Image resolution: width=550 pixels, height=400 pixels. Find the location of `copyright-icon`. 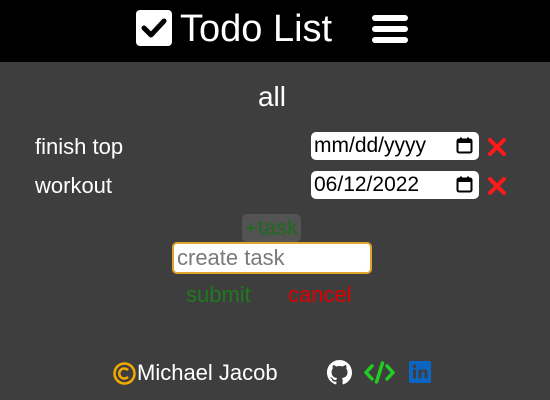

copyright-icon is located at coordinates (124, 373).